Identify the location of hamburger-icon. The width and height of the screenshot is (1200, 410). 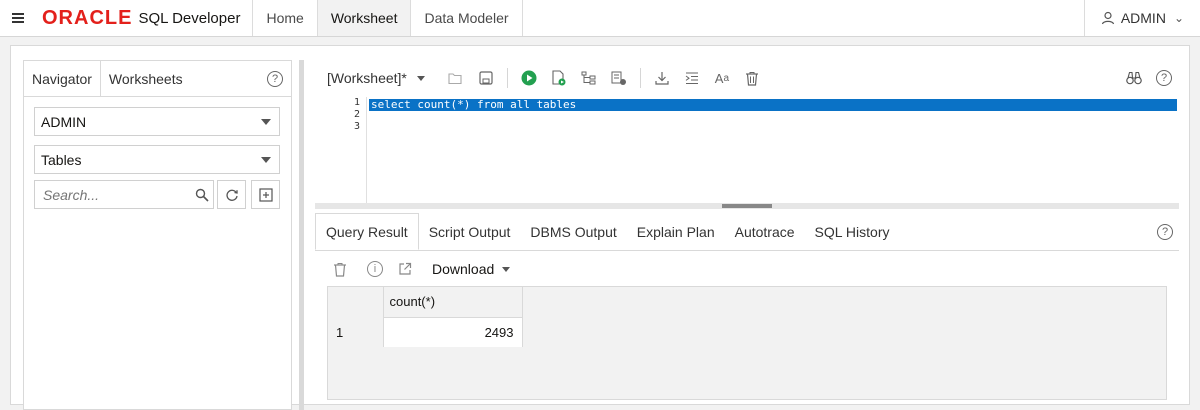
(18, 18).